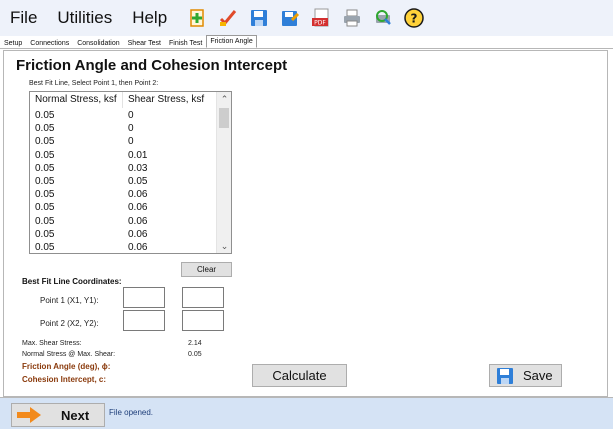  Describe the element at coordinates (321, 18) in the screenshot. I see `pdf-icon: PDF` at that location.